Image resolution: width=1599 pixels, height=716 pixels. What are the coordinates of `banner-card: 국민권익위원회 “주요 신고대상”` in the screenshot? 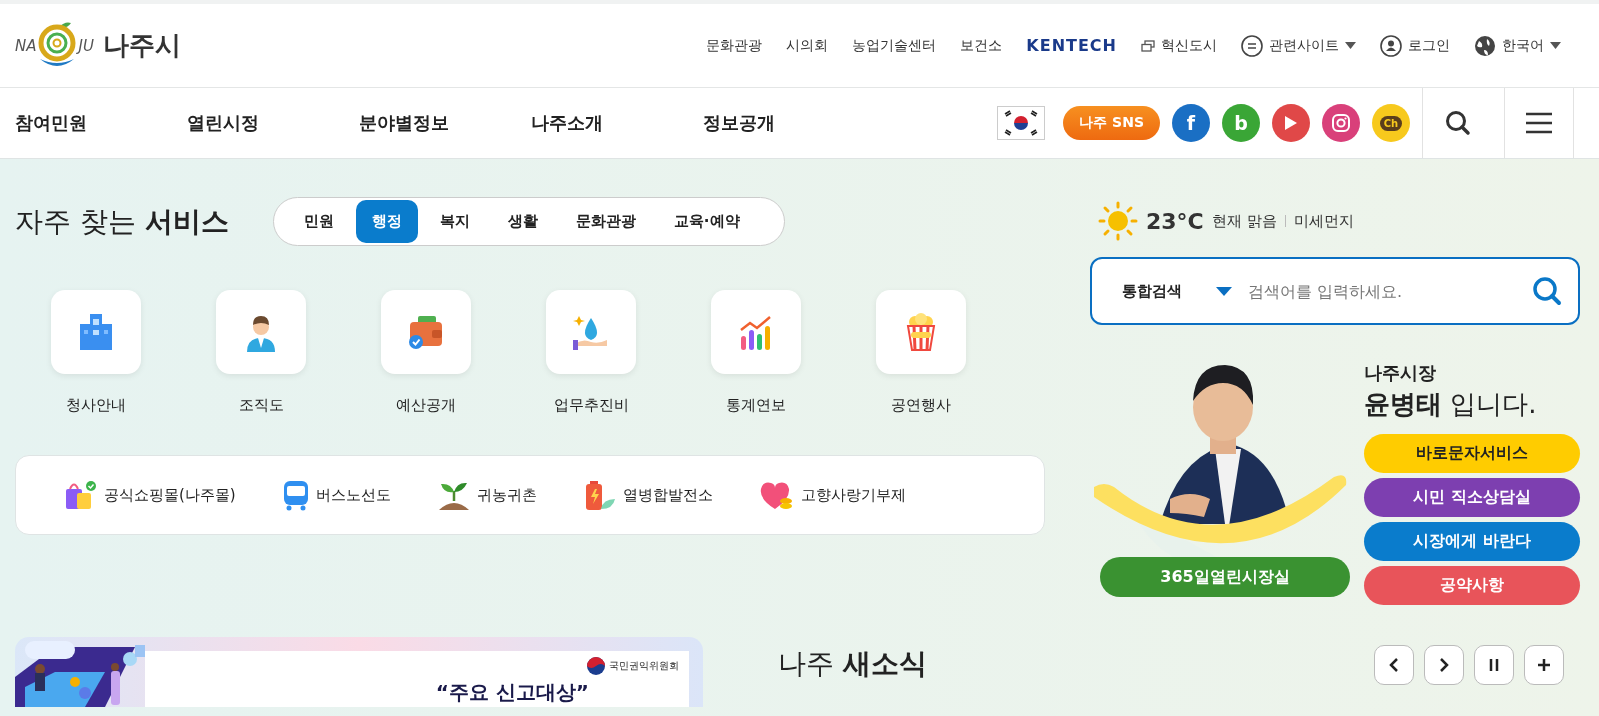 It's located at (359, 672).